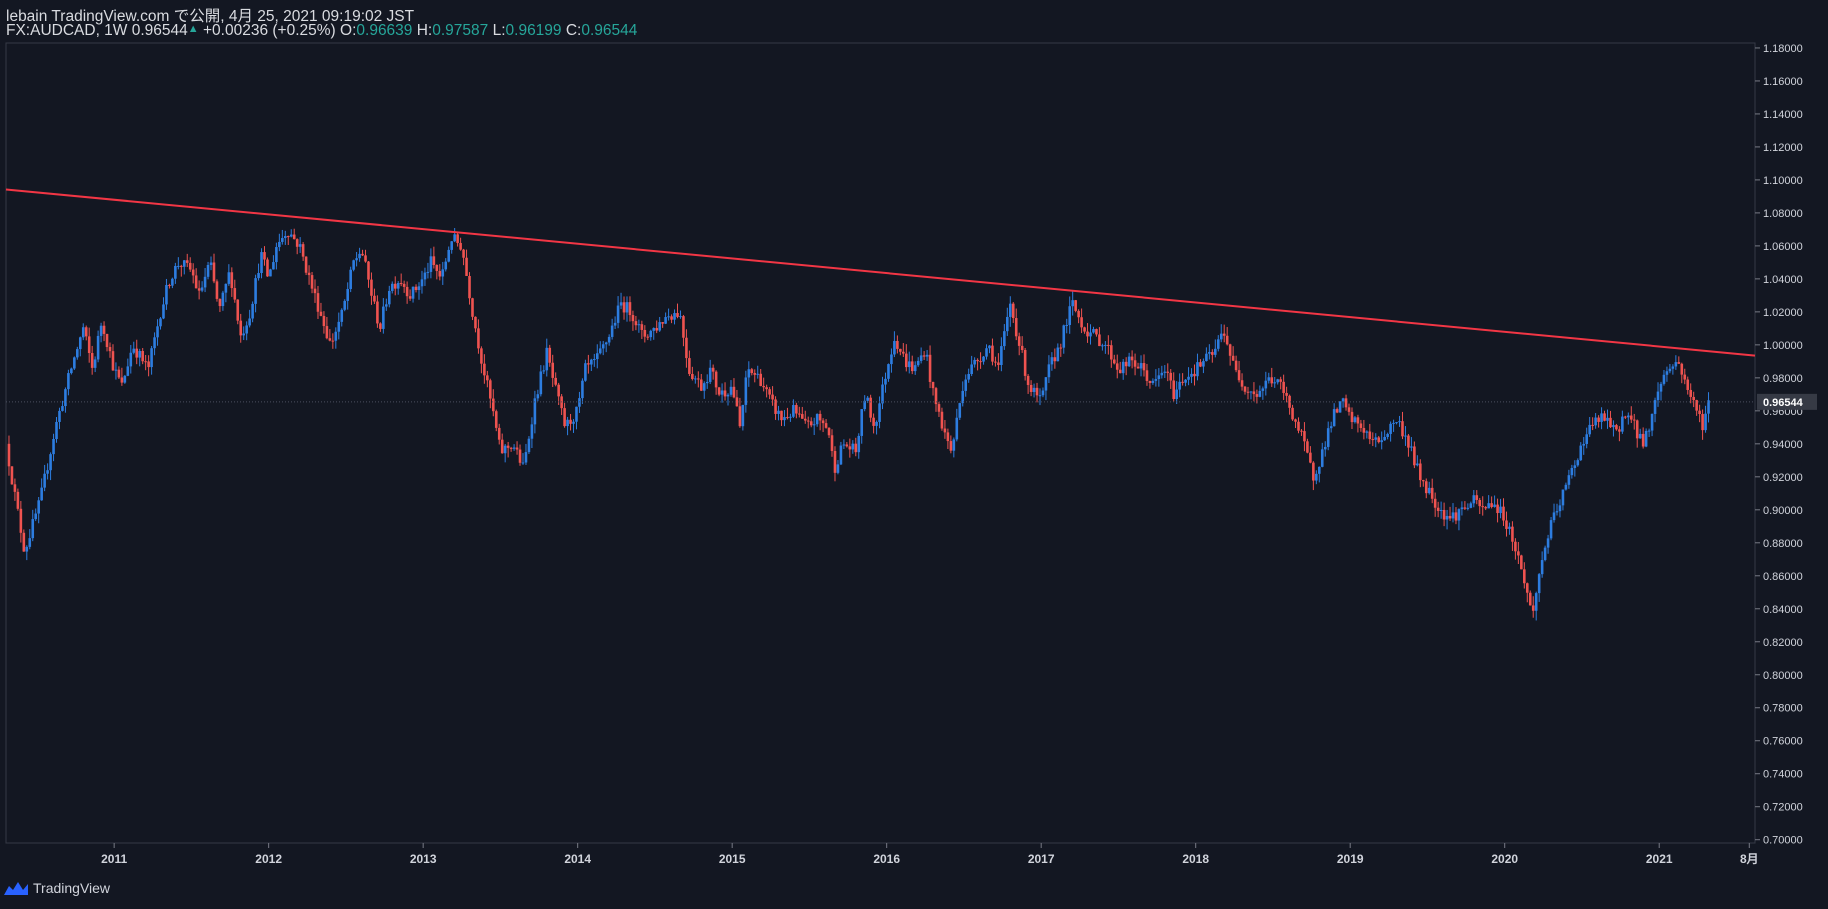 The image size is (1828, 909). I want to click on y-tick-label: 1.06000, so click(1783, 247).